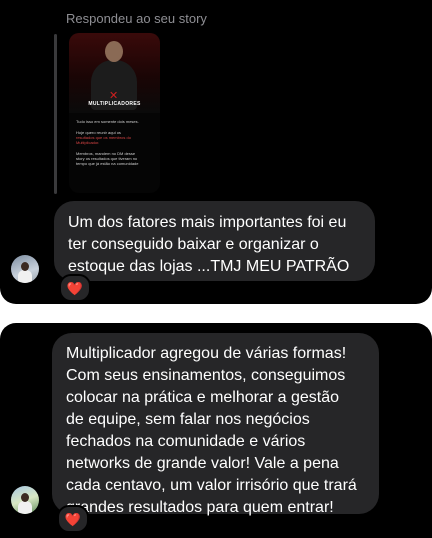 The width and height of the screenshot is (432, 538). Describe the element at coordinates (107, 163) in the screenshot. I see `story-line: tempo que já estão na comunidade` at that location.